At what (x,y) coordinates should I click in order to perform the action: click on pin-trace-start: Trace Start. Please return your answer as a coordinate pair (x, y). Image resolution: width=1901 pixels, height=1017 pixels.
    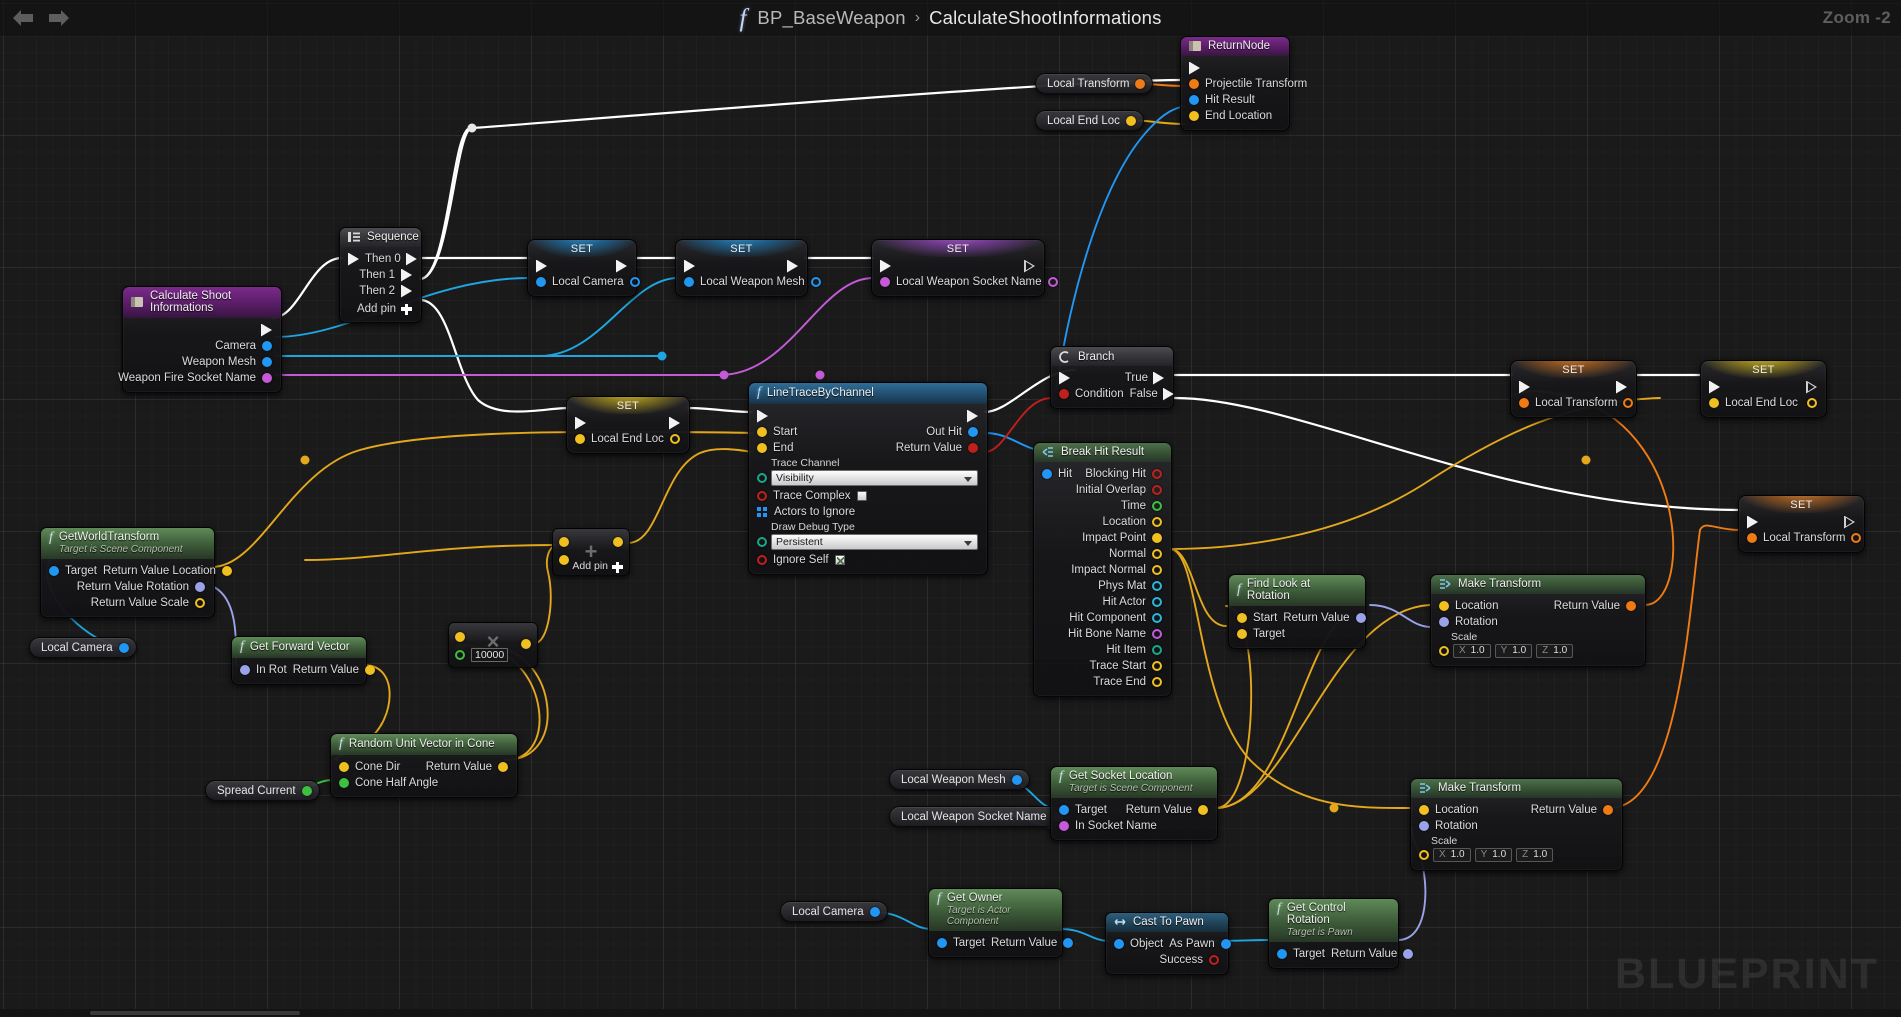
    Looking at the image, I should click on (1102, 666).